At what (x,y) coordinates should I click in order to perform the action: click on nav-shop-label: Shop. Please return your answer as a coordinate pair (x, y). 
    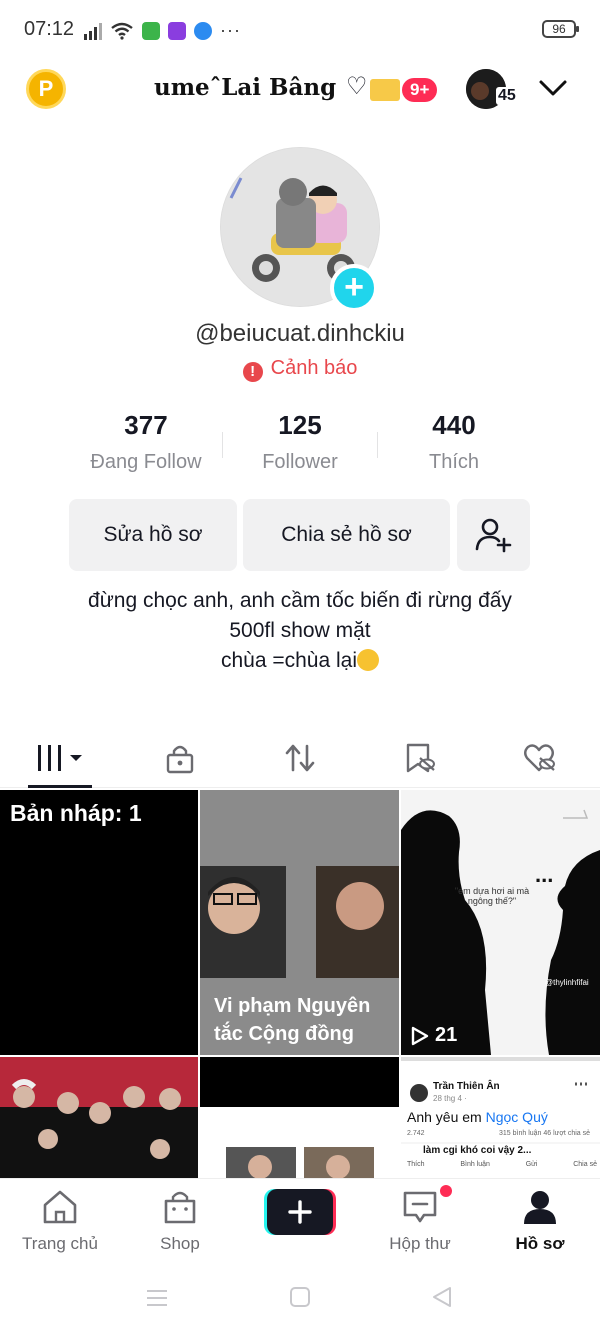
    Looking at the image, I should click on (180, 1243).